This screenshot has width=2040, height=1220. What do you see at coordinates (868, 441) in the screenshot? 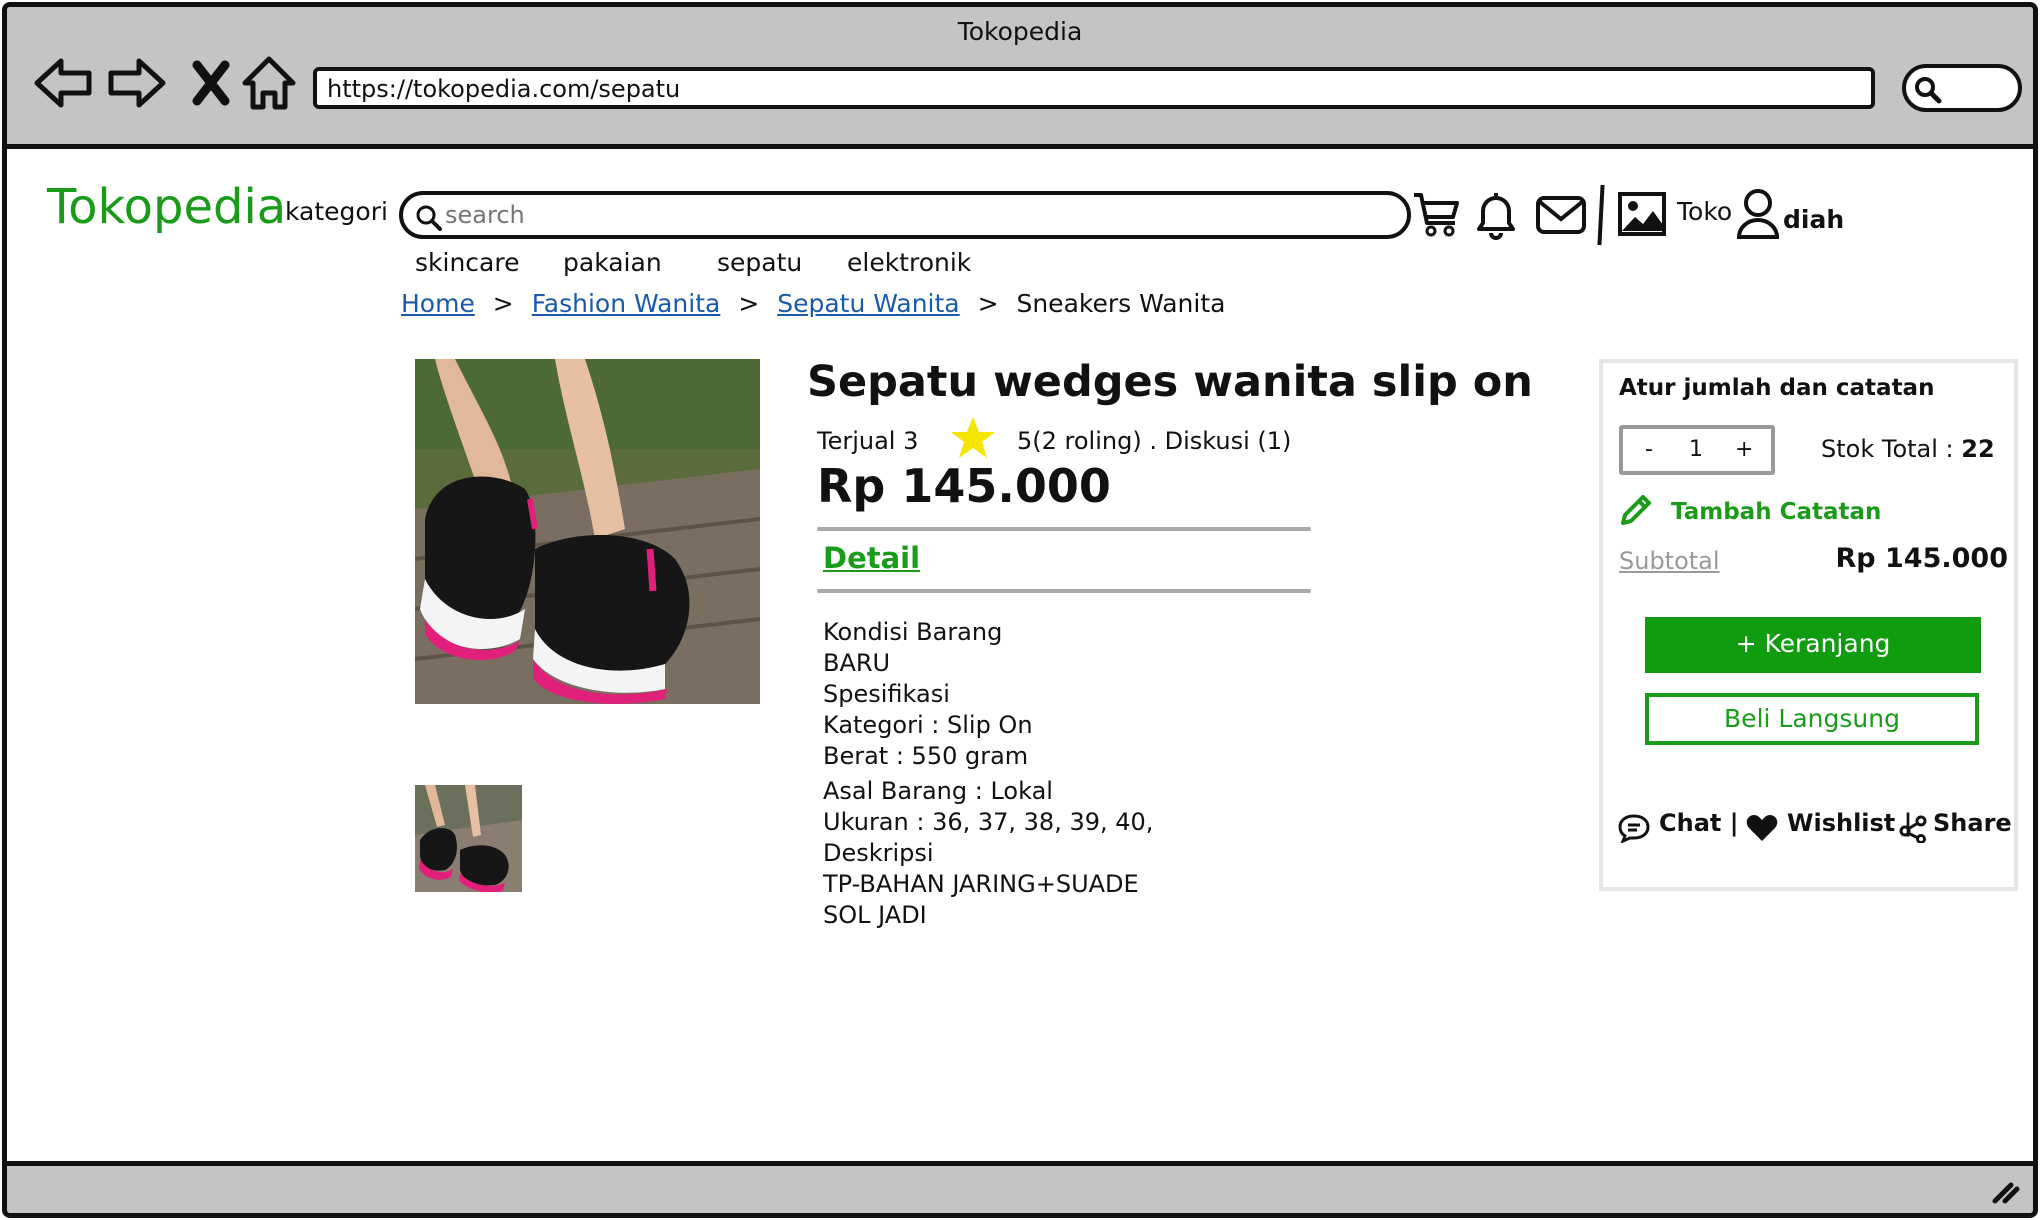
I see `product-sold: Terjual 3` at bounding box center [868, 441].